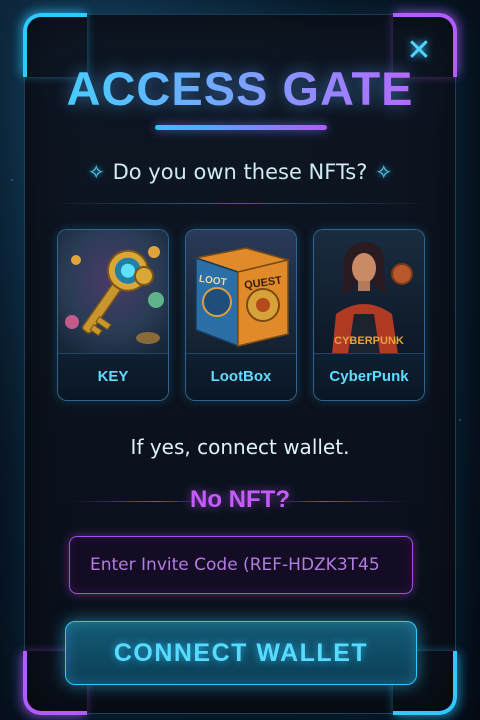 This screenshot has height=720, width=480. Describe the element at coordinates (241, 565) in the screenshot. I see `invite-code-input` at that location.